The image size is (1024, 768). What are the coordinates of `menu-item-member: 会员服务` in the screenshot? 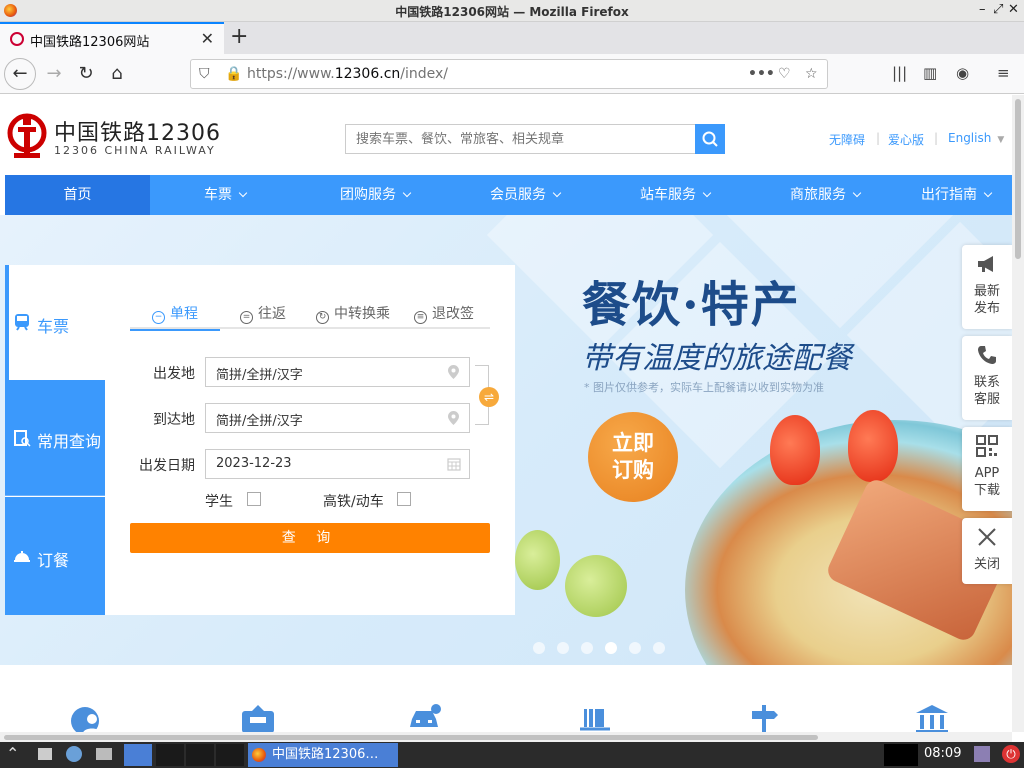 It's located at (525, 195).